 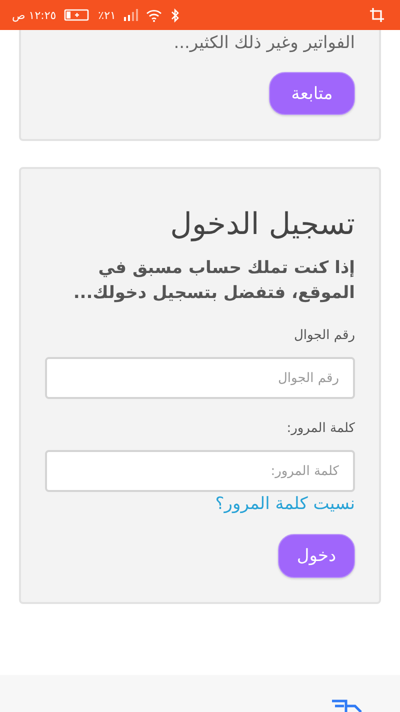 What do you see at coordinates (312, 93) in the screenshot?
I see `continue-button: متابعة` at bounding box center [312, 93].